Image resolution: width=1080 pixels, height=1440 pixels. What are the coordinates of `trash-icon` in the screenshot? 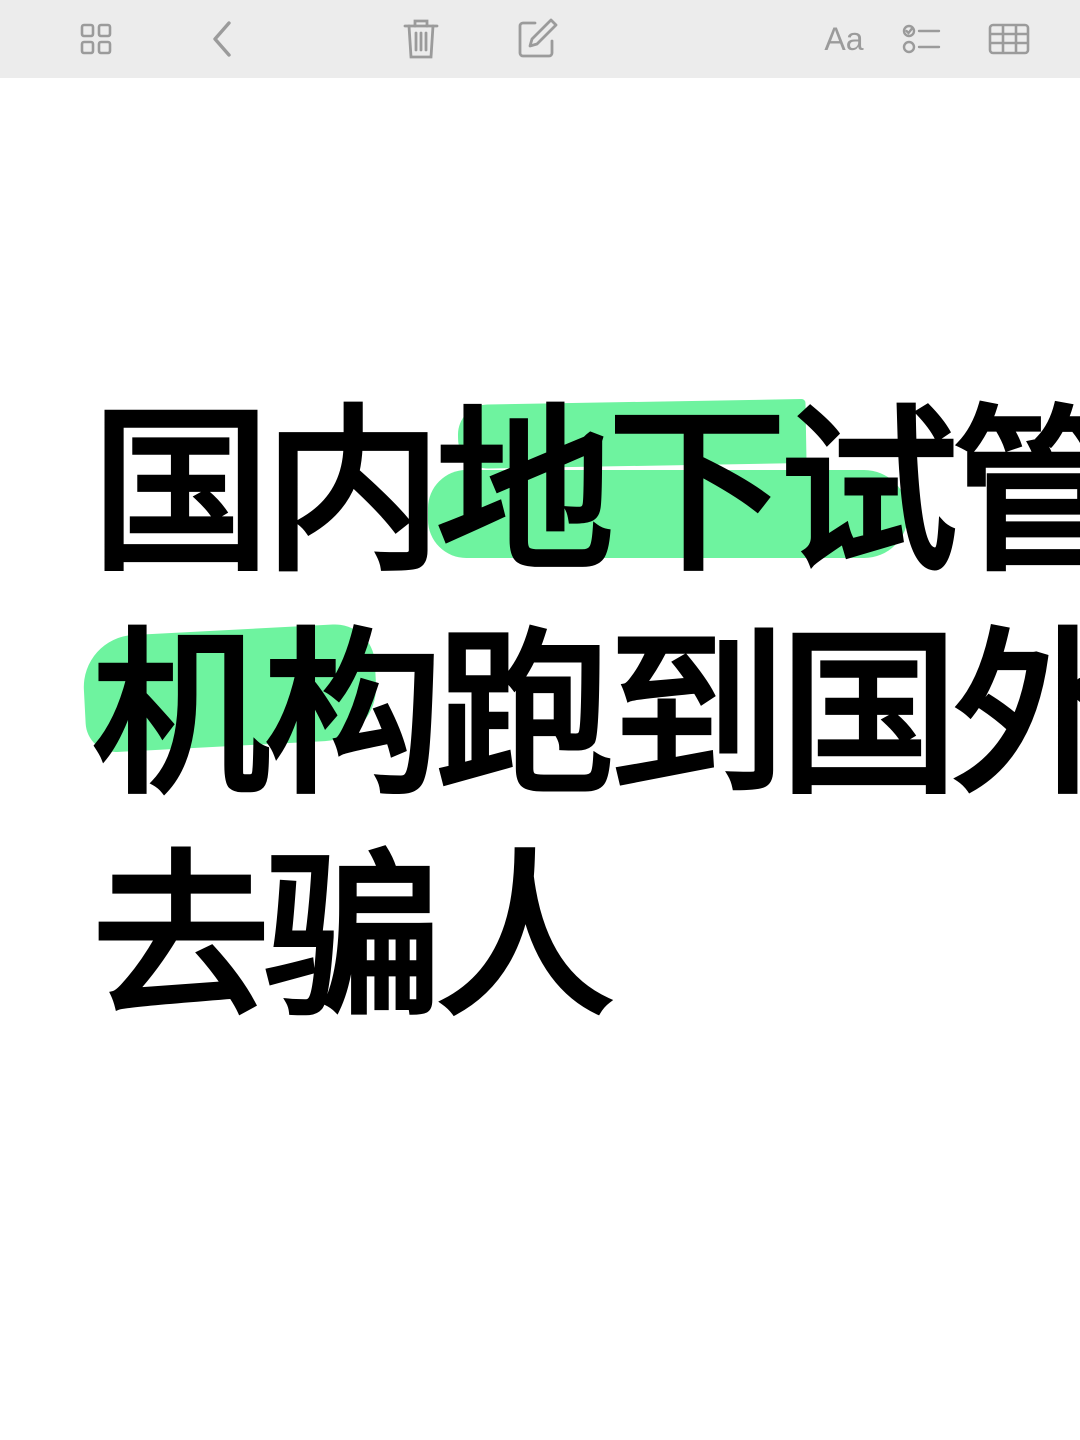 It's located at (421, 39).